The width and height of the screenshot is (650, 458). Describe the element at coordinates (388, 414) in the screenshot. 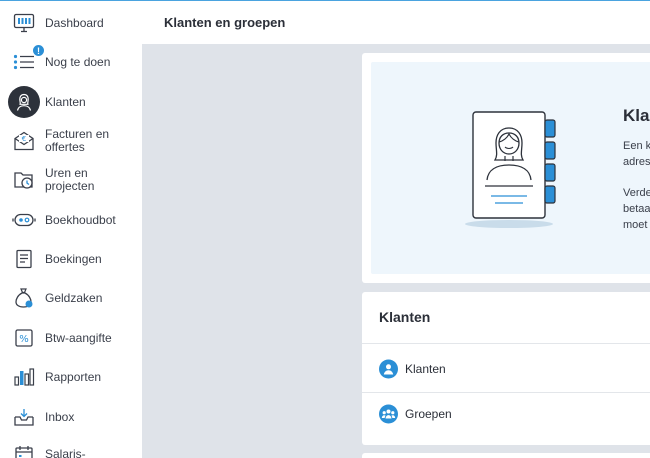

I see `group-icon` at that location.